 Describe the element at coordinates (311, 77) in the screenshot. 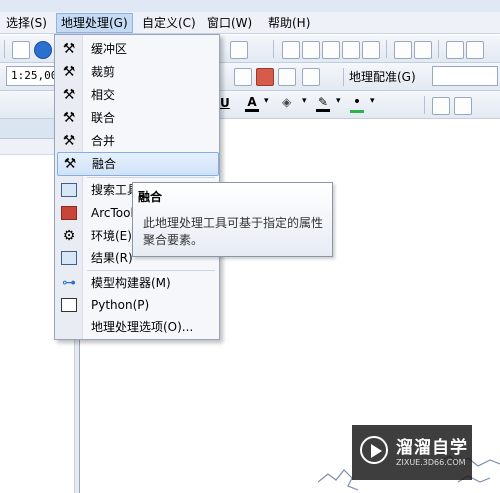

I see `model-builder-icon` at that location.